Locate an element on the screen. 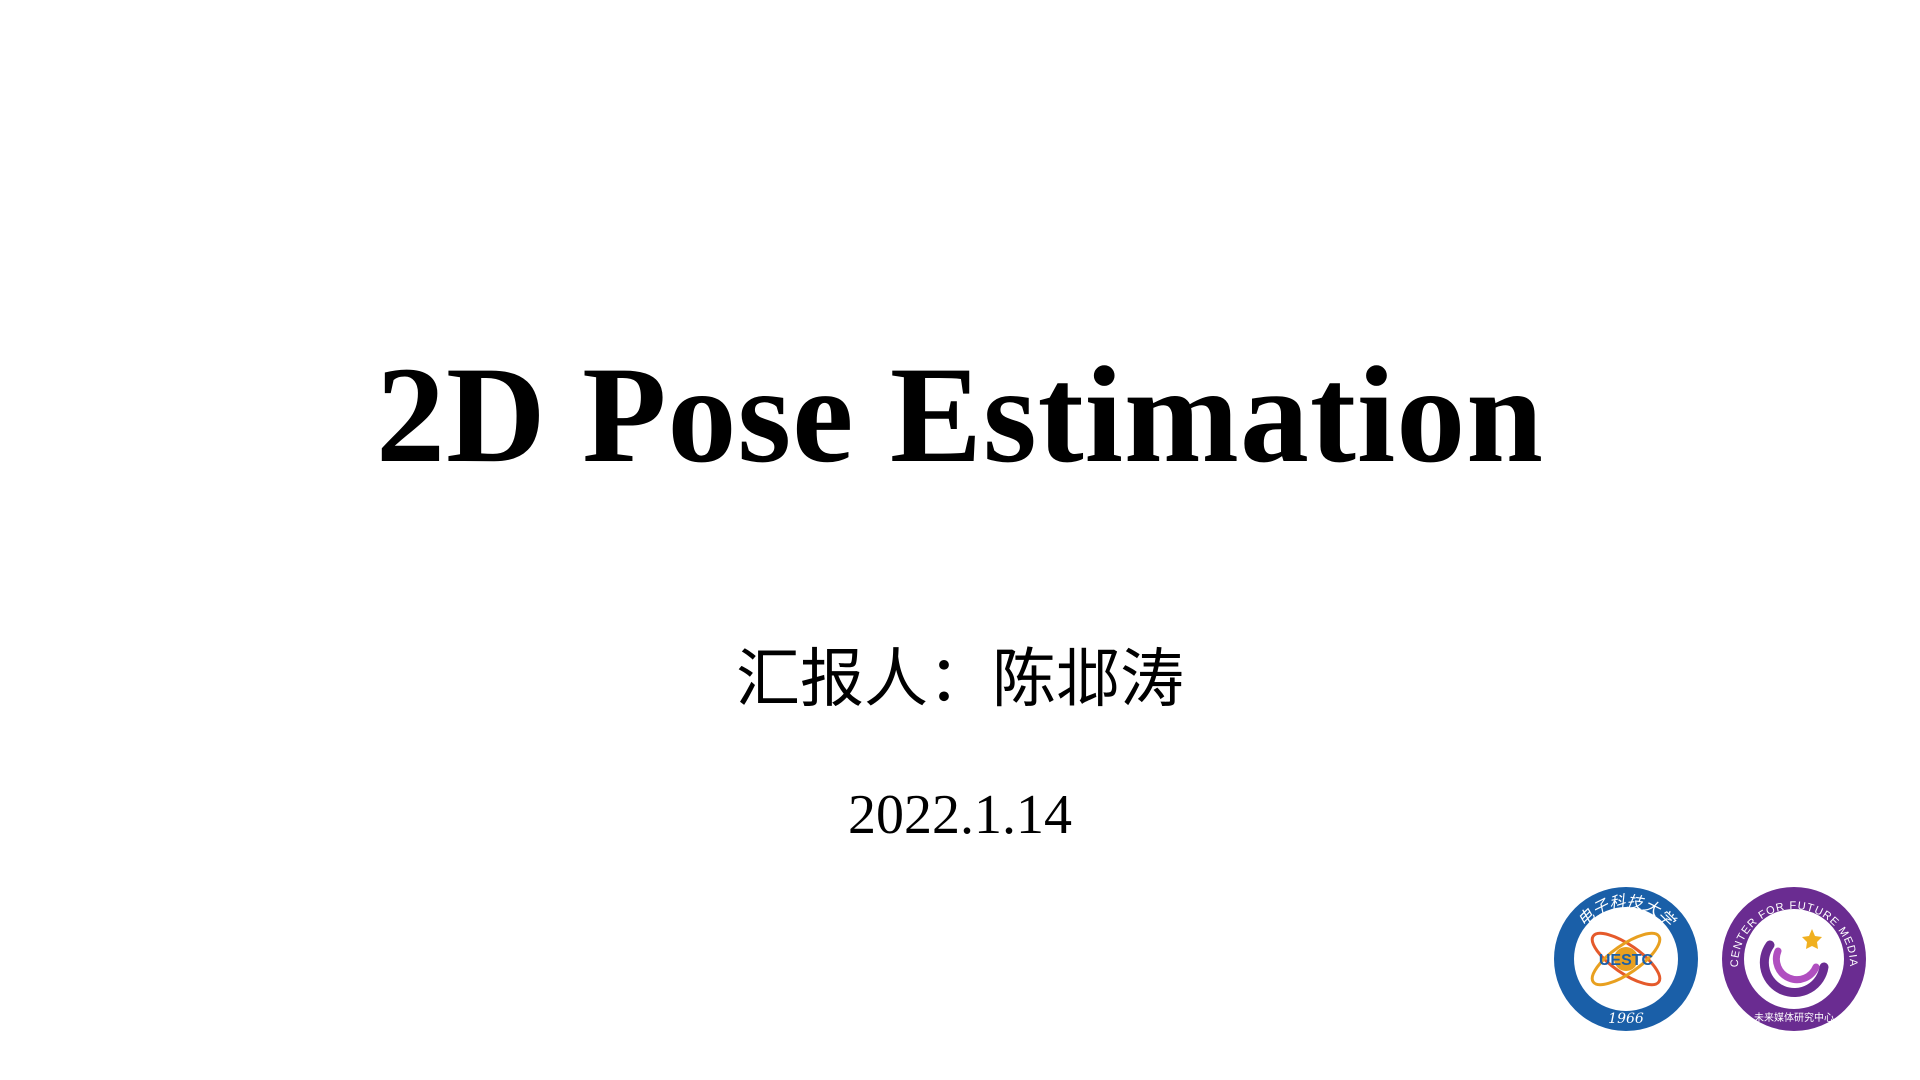 The width and height of the screenshot is (1920, 1080). slide-title: 2D Pose Estimation is located at coordinates (960, 414).